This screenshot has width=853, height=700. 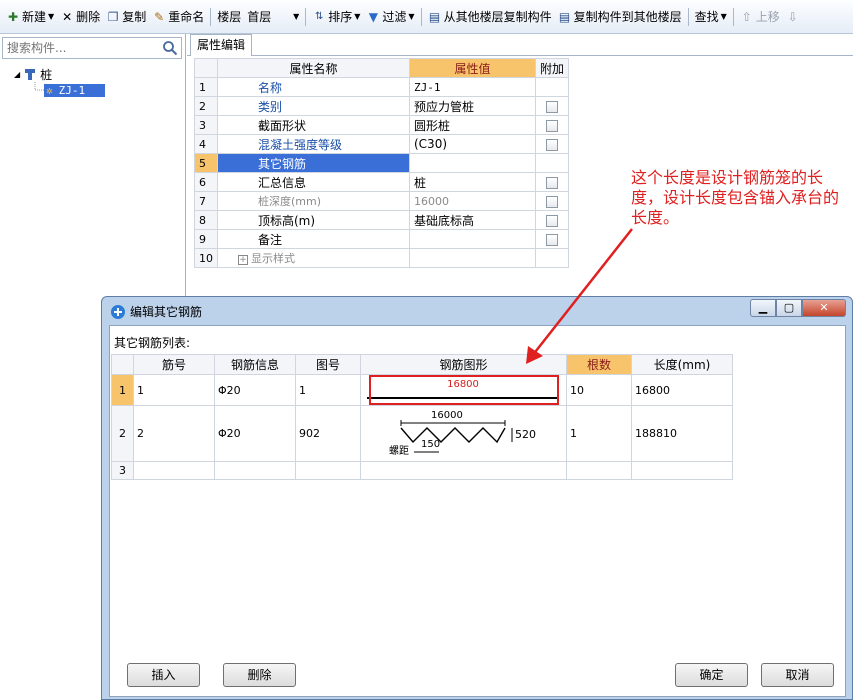 What do you see at coordinates (382, 182) in the screenshot?
I see `property-row: 6 汇总信息 桩` at bounding box center [382, 182].